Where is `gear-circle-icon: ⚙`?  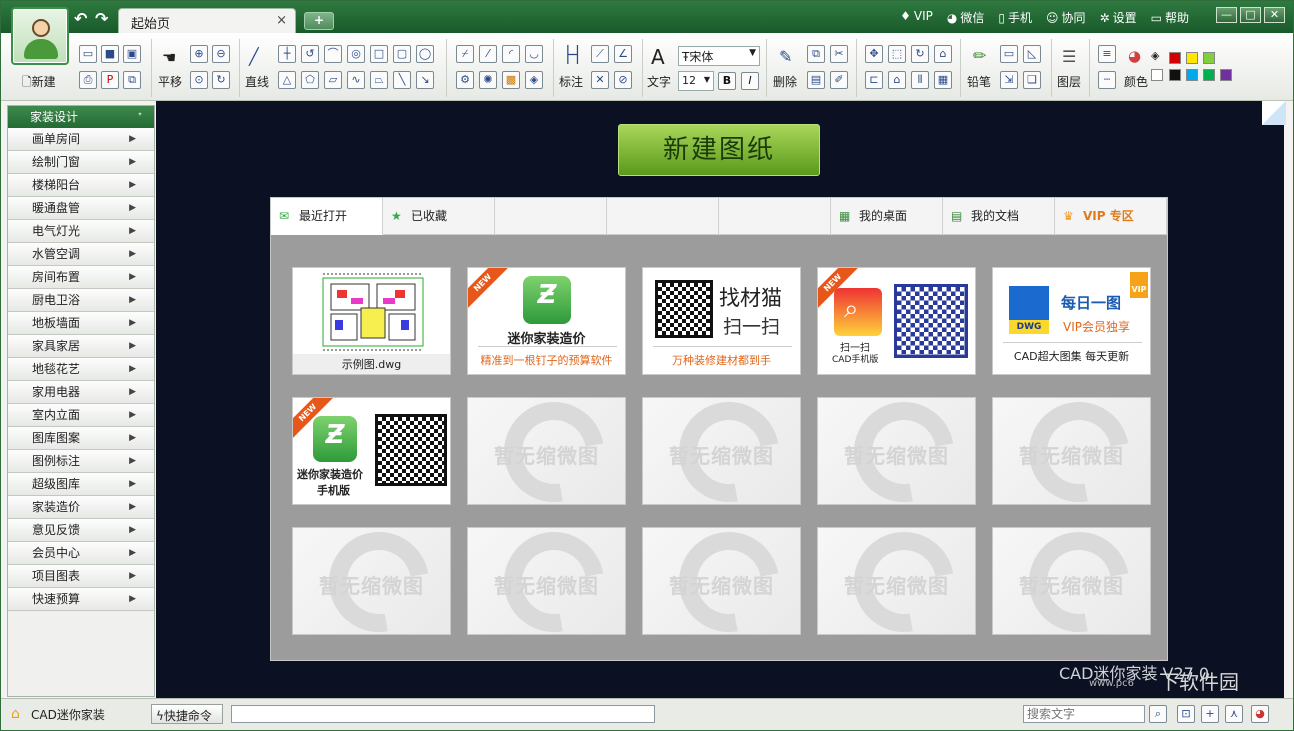
gear-circle-icon: ⚙ is located at coordinates (465, 80).